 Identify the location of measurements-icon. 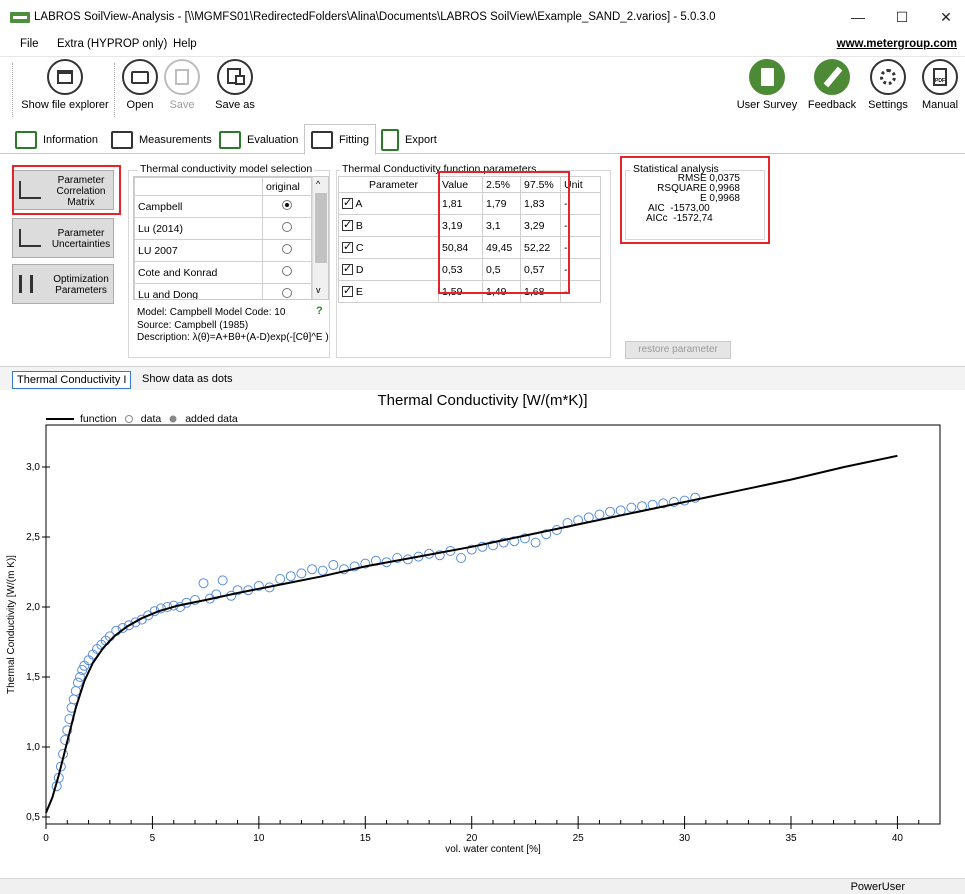
(122, 140).